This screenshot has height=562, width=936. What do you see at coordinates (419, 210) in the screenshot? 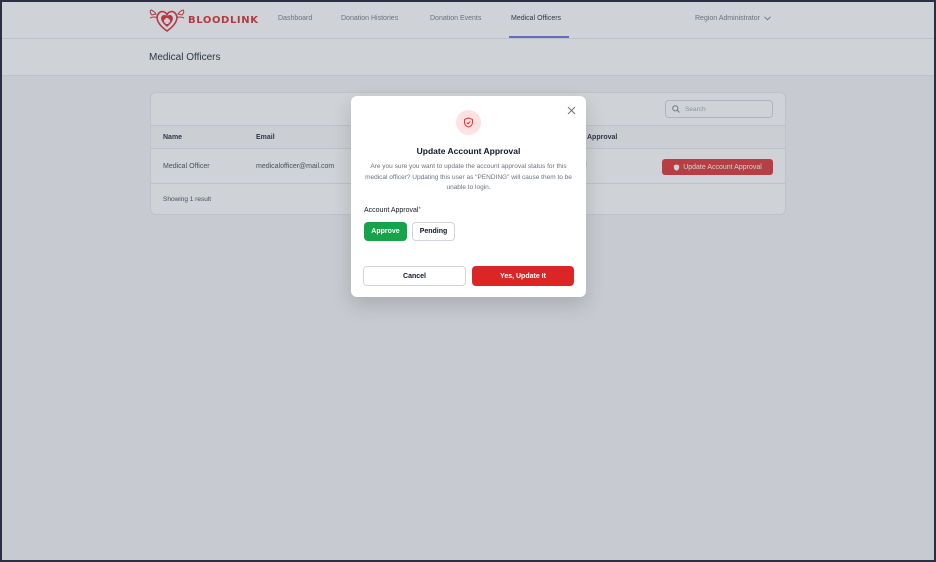
I see `required-mark: *` at bounding box center [419, 210].